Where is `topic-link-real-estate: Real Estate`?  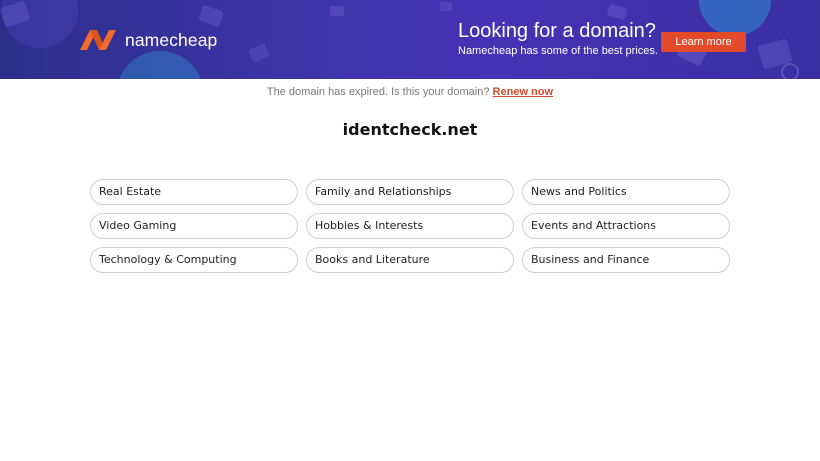 topic-link-real-estate: Real Estate is located at coordinates (194, 192).